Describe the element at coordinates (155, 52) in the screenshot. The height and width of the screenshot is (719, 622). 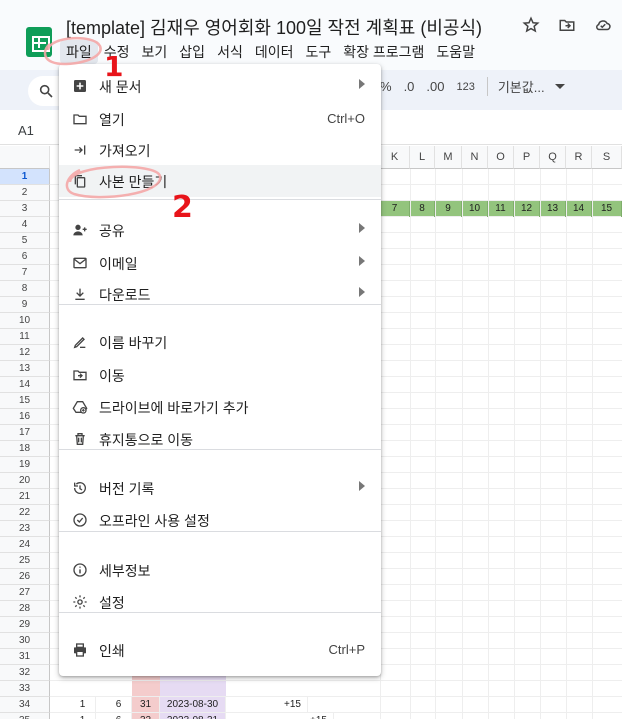
I see `menu-view: 보기` at that location.